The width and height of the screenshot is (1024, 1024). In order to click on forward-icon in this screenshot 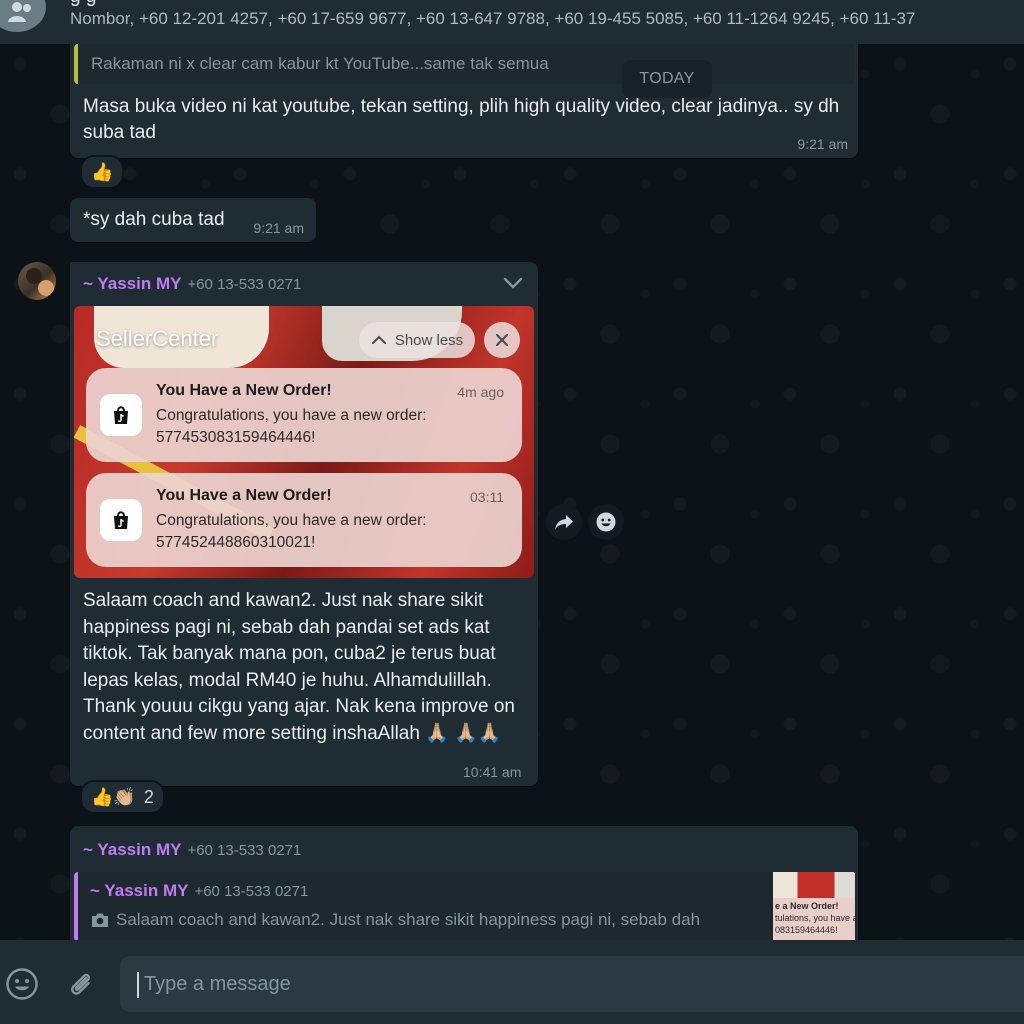, I will do `click(564, 522)`.